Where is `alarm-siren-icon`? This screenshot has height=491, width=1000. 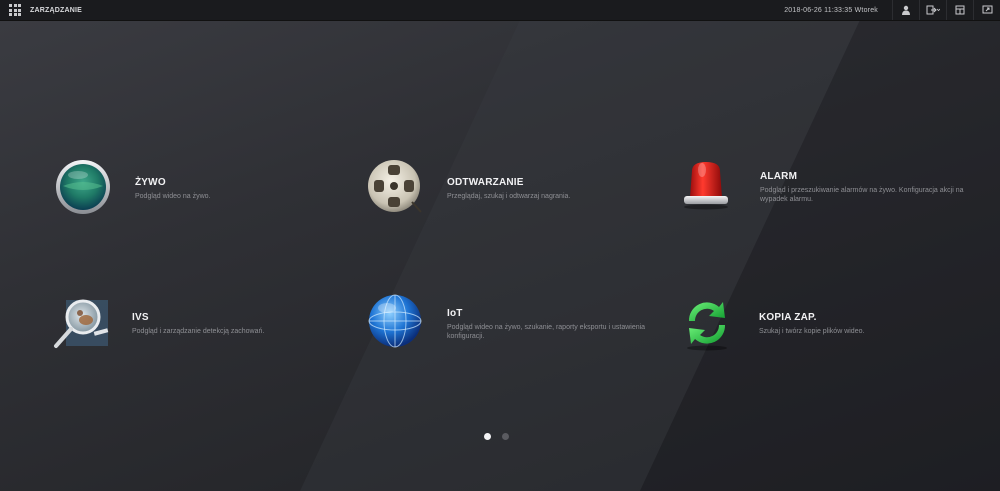
alarm-siren-icon is located at coordinates (709, 183).